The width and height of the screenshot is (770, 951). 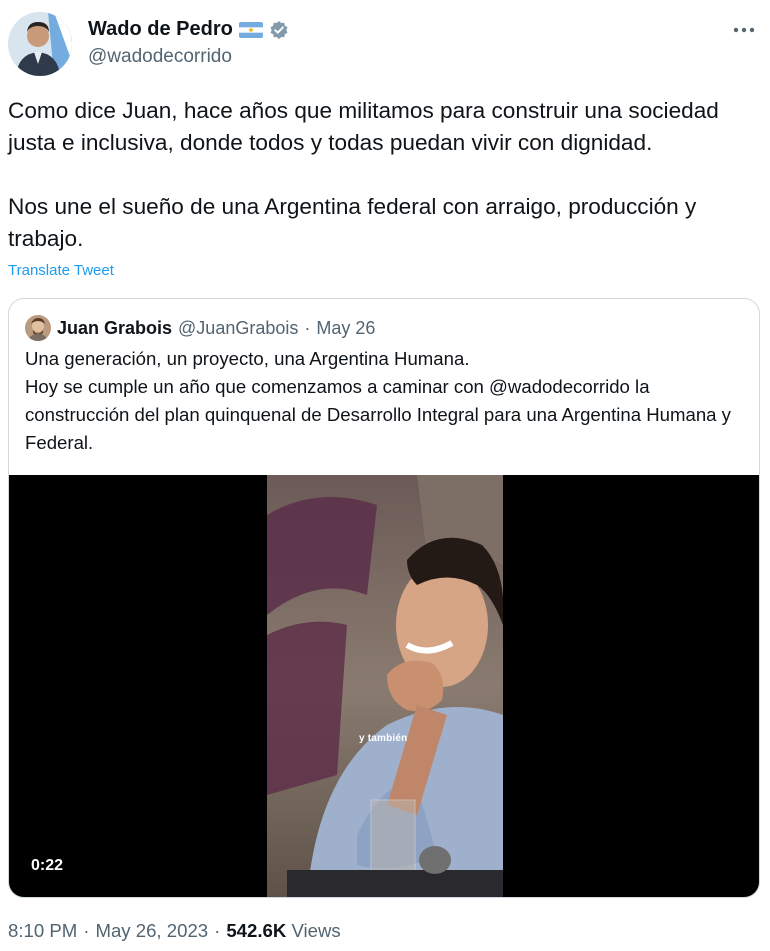 What do you see at coordinates (238, 327) in the screenshot?
I see `quoted-author-handle: @JuanGrabois` at bounding box center [238, 327].